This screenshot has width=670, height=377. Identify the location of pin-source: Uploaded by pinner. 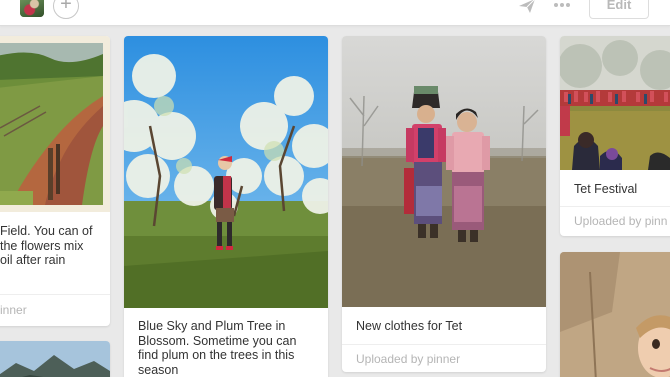
(408, 359).